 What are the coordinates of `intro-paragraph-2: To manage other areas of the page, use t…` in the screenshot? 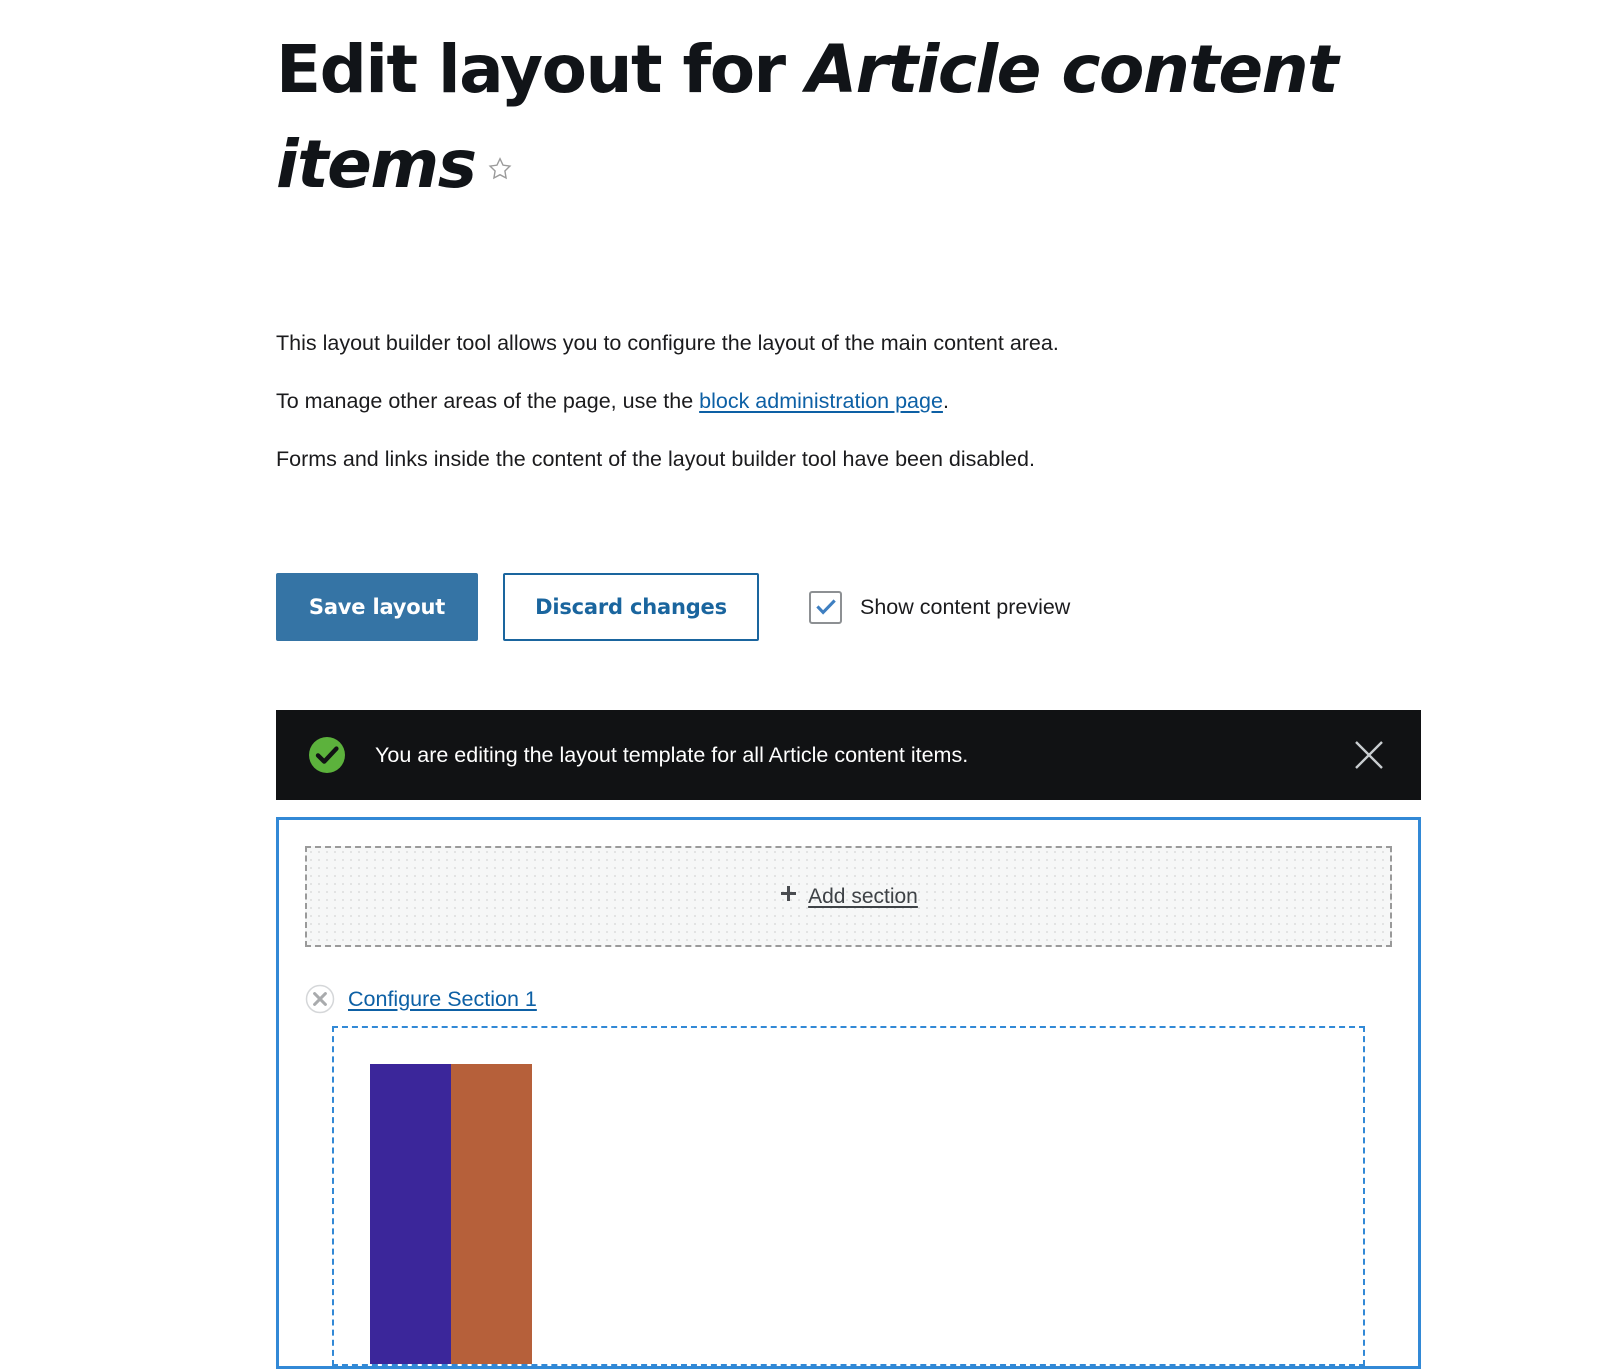 It's located at (848, 401).